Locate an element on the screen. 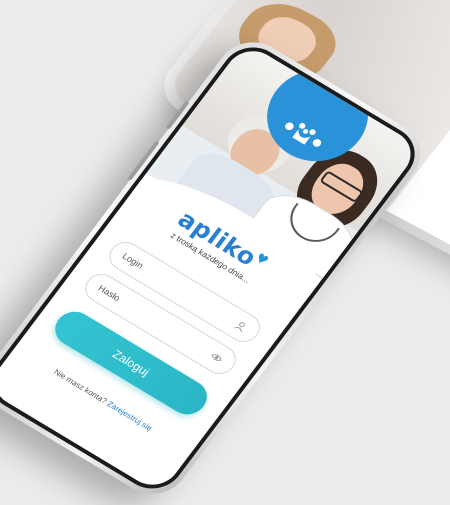 Image resolution: width=450 pixels, height=505 pixels. signup-question: Nie masz konta? is located at coordinates (80, 386).